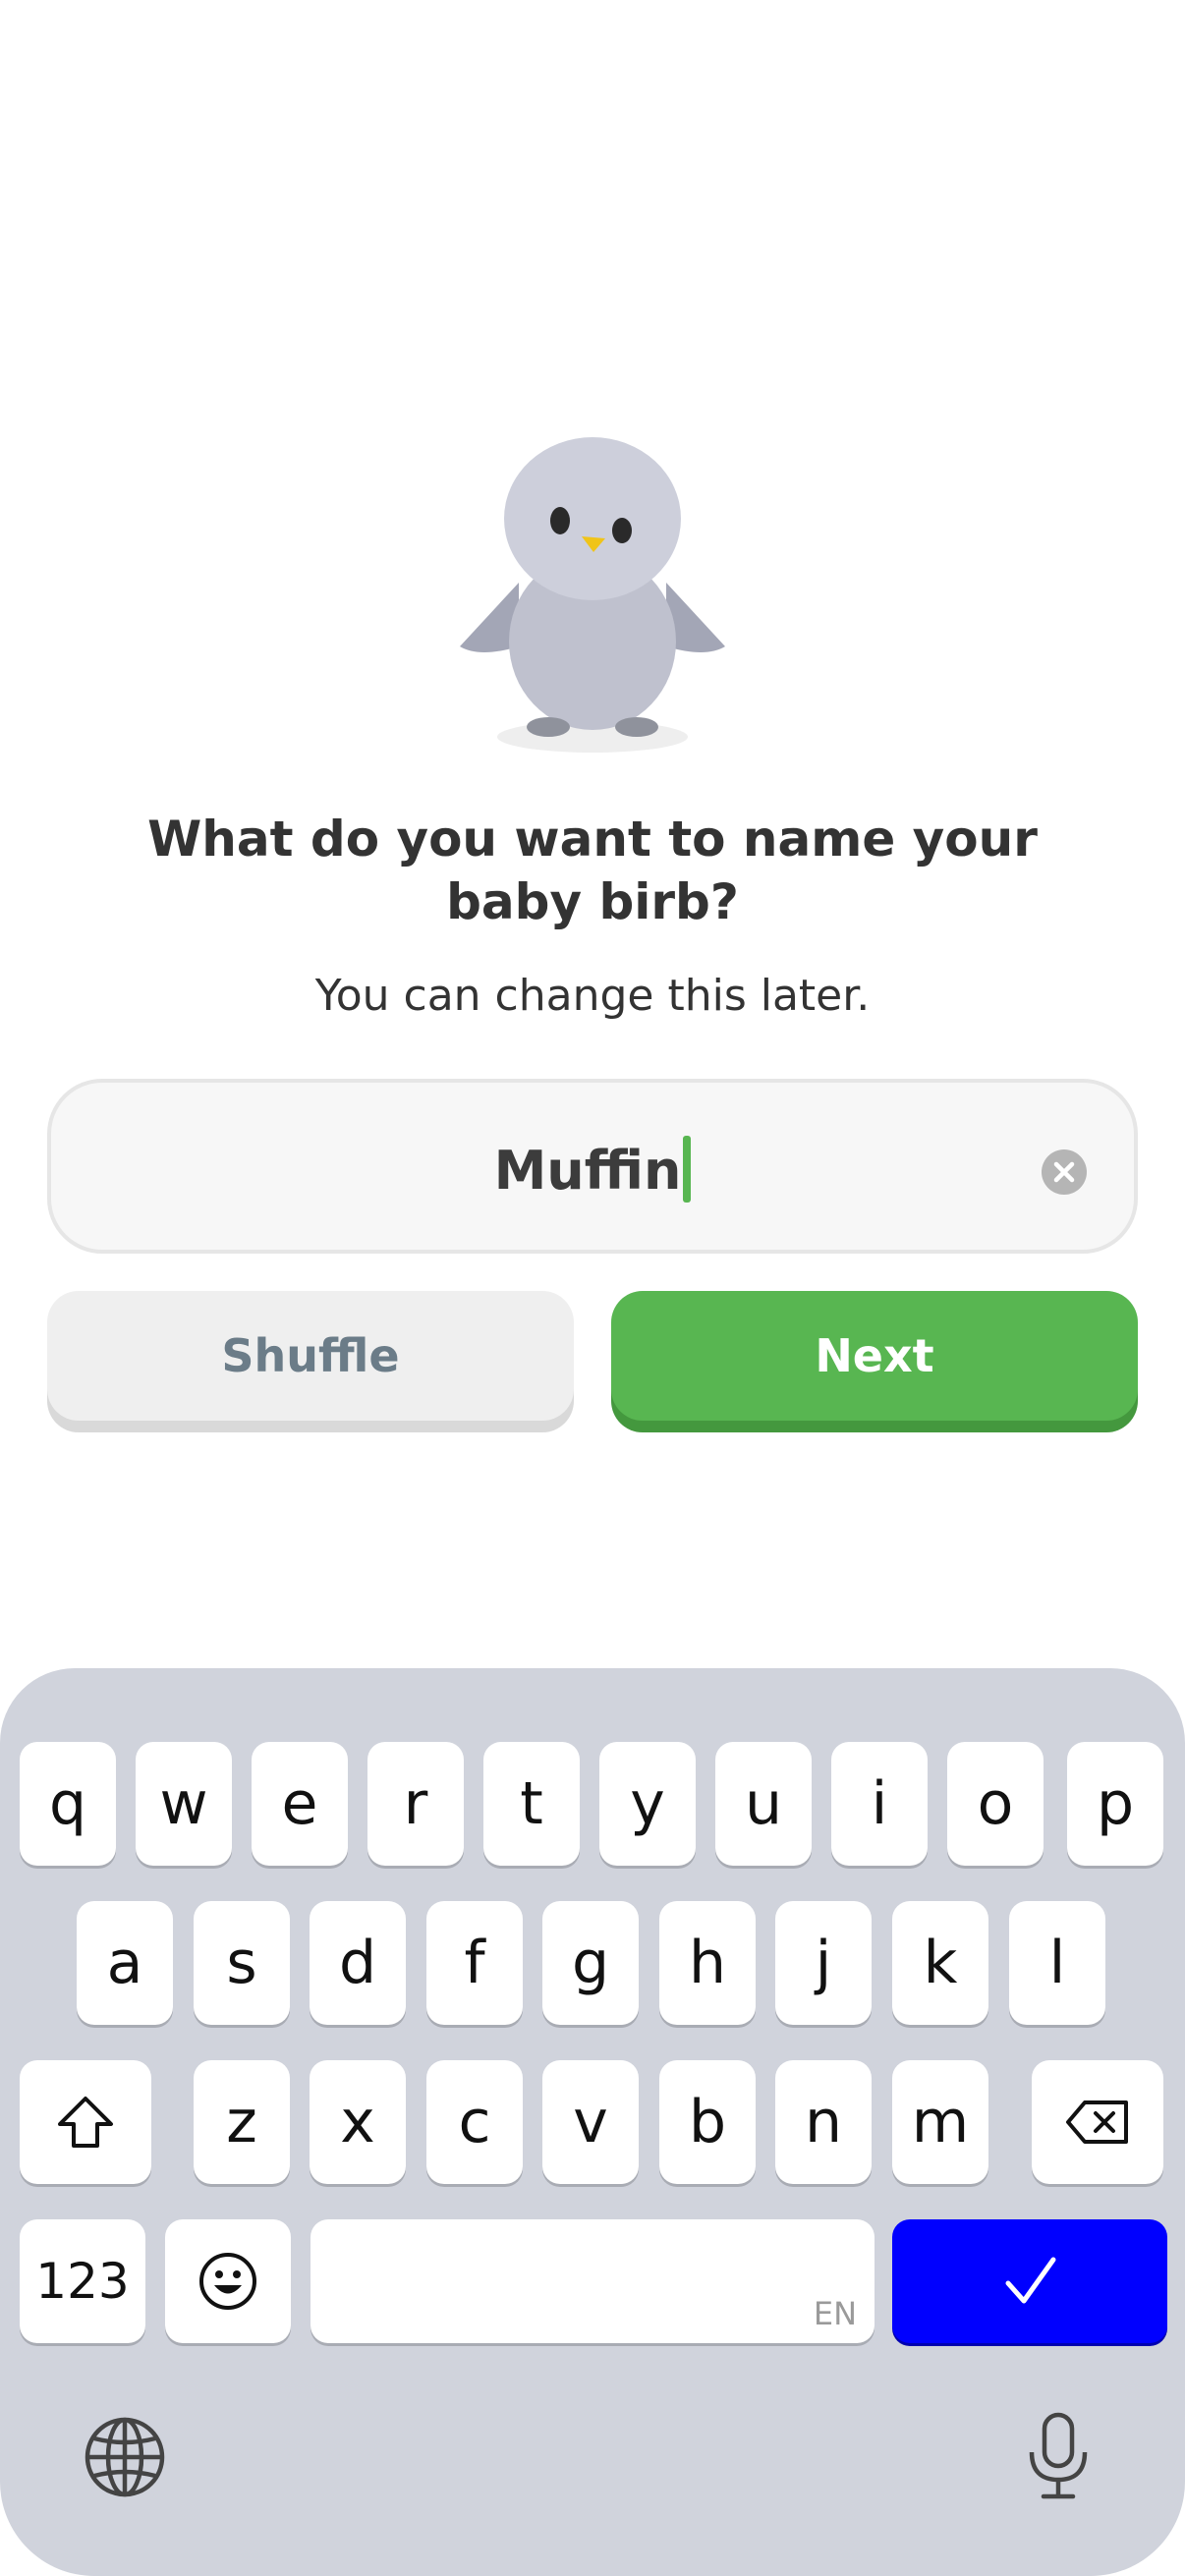 The height and width of the screenshot is (2576, 1185). What do you see at coordinates (688, 1169) in the screenshot?
I see `text-cursor` at bounding box center [688, 1169].